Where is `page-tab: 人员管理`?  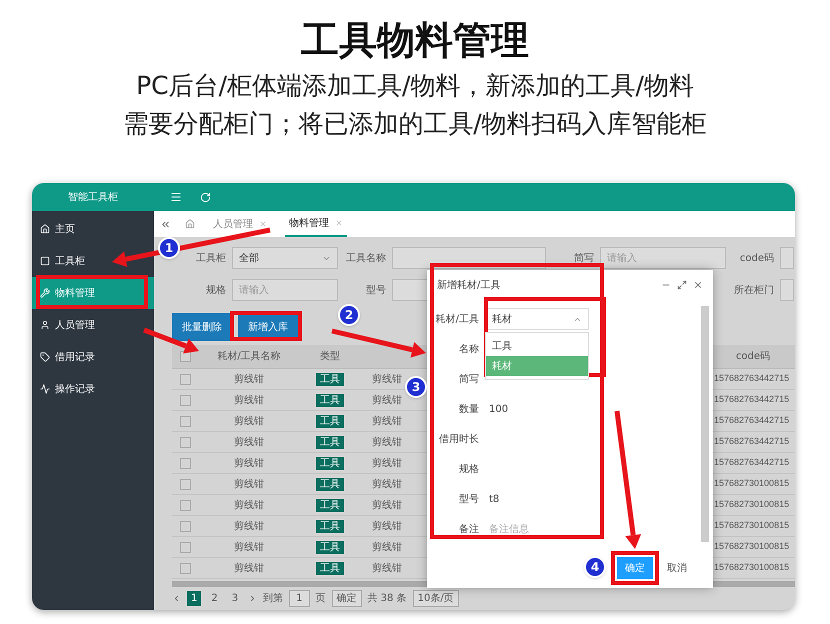
page-tab: 人员管理 is located at coordinates (240, 224).